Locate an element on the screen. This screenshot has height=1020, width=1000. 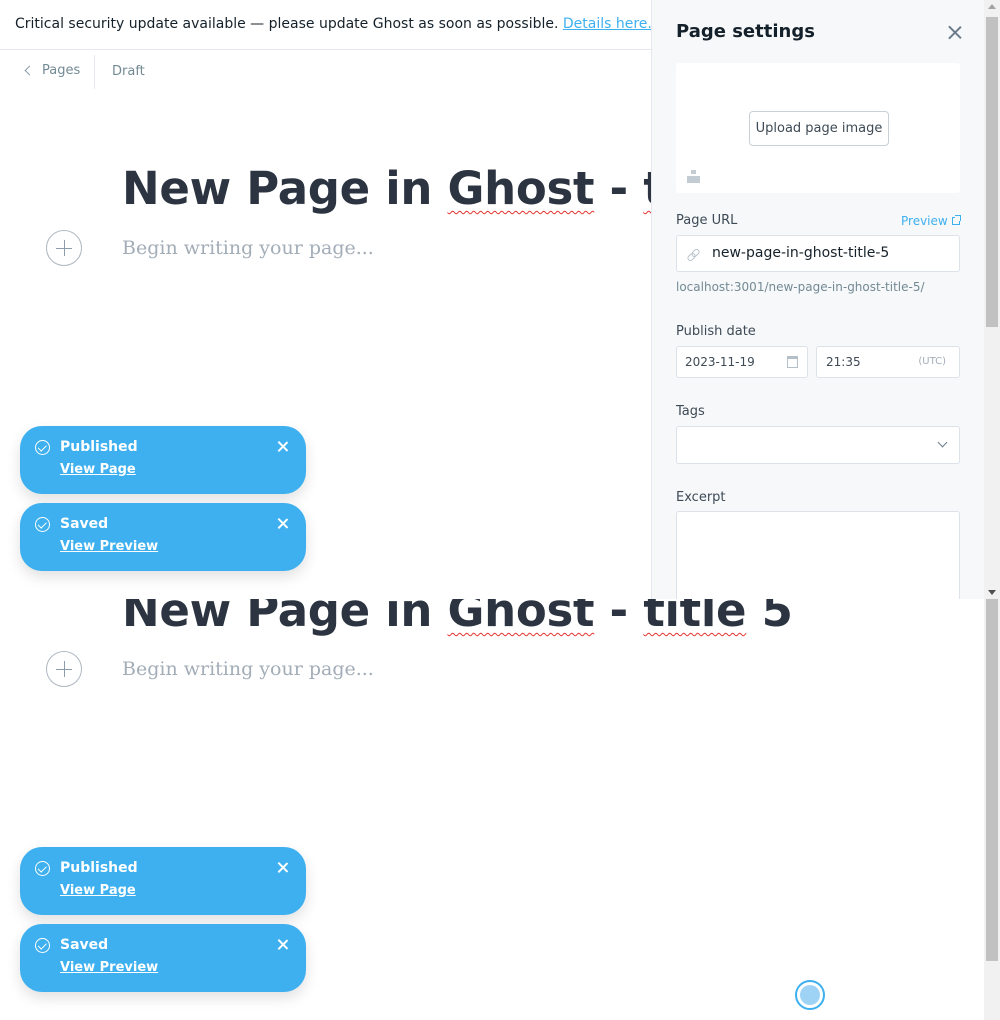
scroll-up-arrow-icon is located at coordinates (992, 6).